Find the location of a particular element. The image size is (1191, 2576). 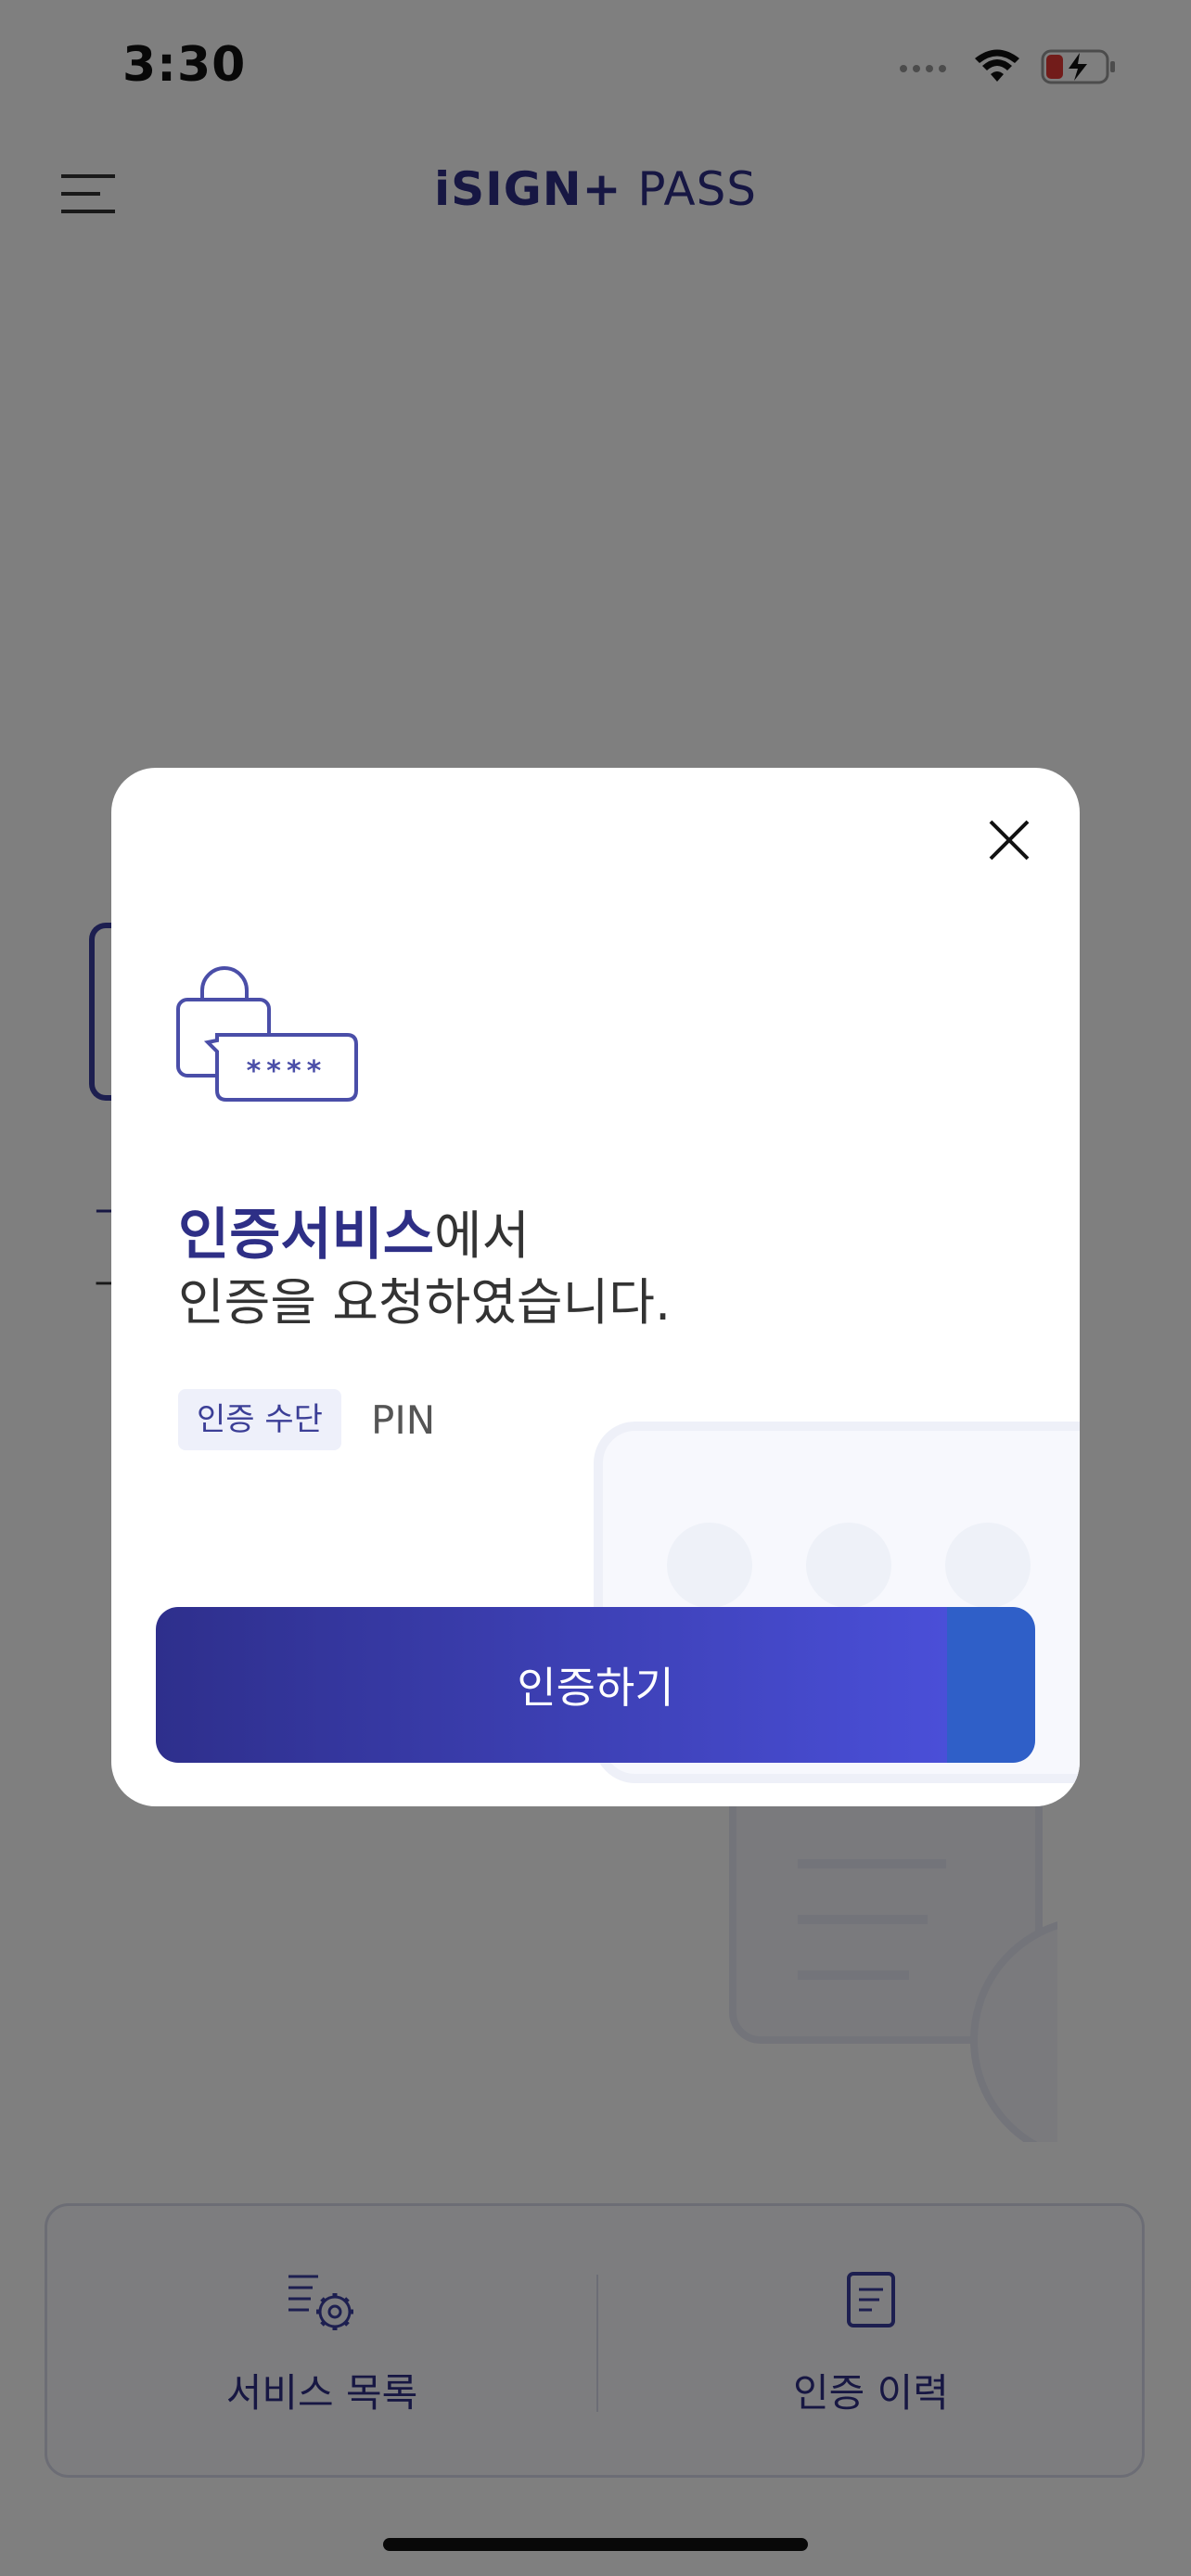

request-message-line1: 인증서비스에서 is located at coordinates (354, 1230).